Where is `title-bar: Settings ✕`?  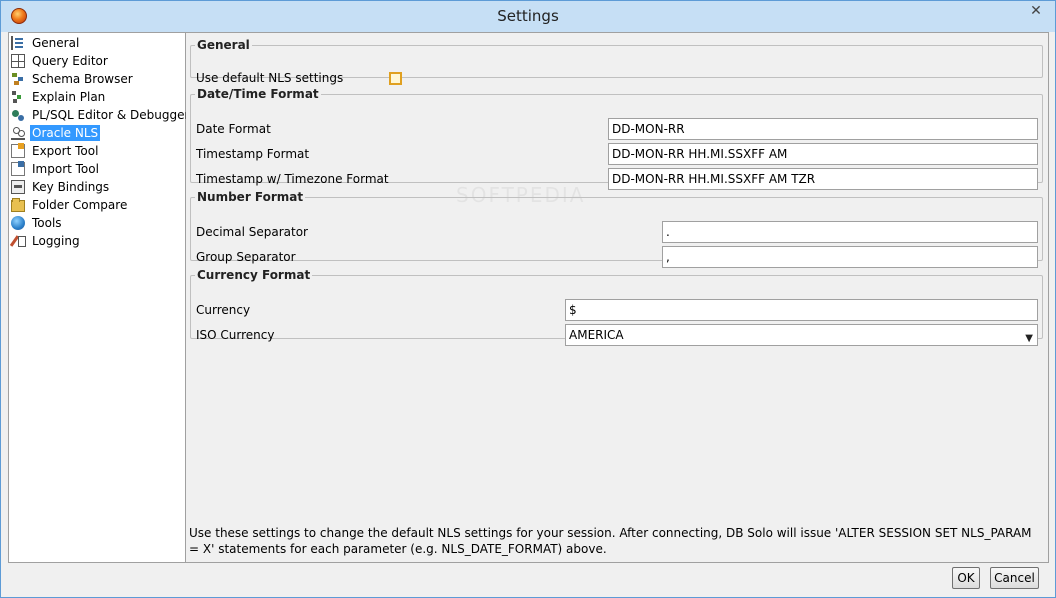 title-bar: Settings ✕ is located at coordinates (528, 16).